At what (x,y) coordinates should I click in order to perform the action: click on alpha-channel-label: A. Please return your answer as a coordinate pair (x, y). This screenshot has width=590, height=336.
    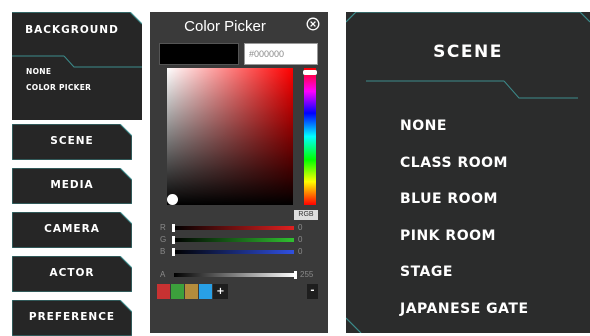
    Looking at the image, I should click on (163, 274).